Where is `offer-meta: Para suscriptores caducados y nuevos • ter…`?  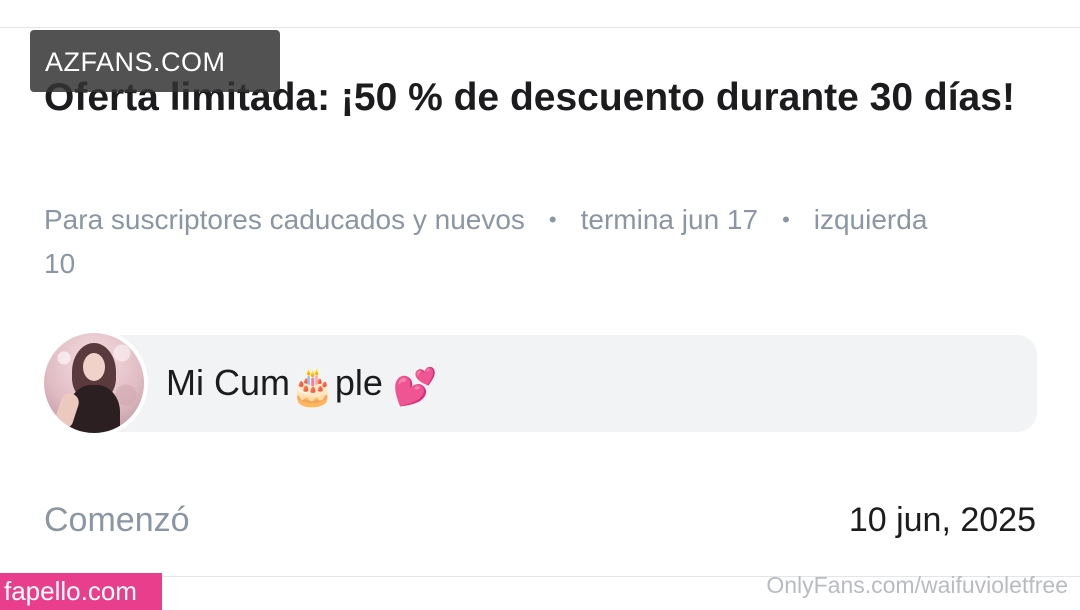
offer-meta: Para suscriptores caducados y nuevos • ter… is located at coordinates (494, 242).